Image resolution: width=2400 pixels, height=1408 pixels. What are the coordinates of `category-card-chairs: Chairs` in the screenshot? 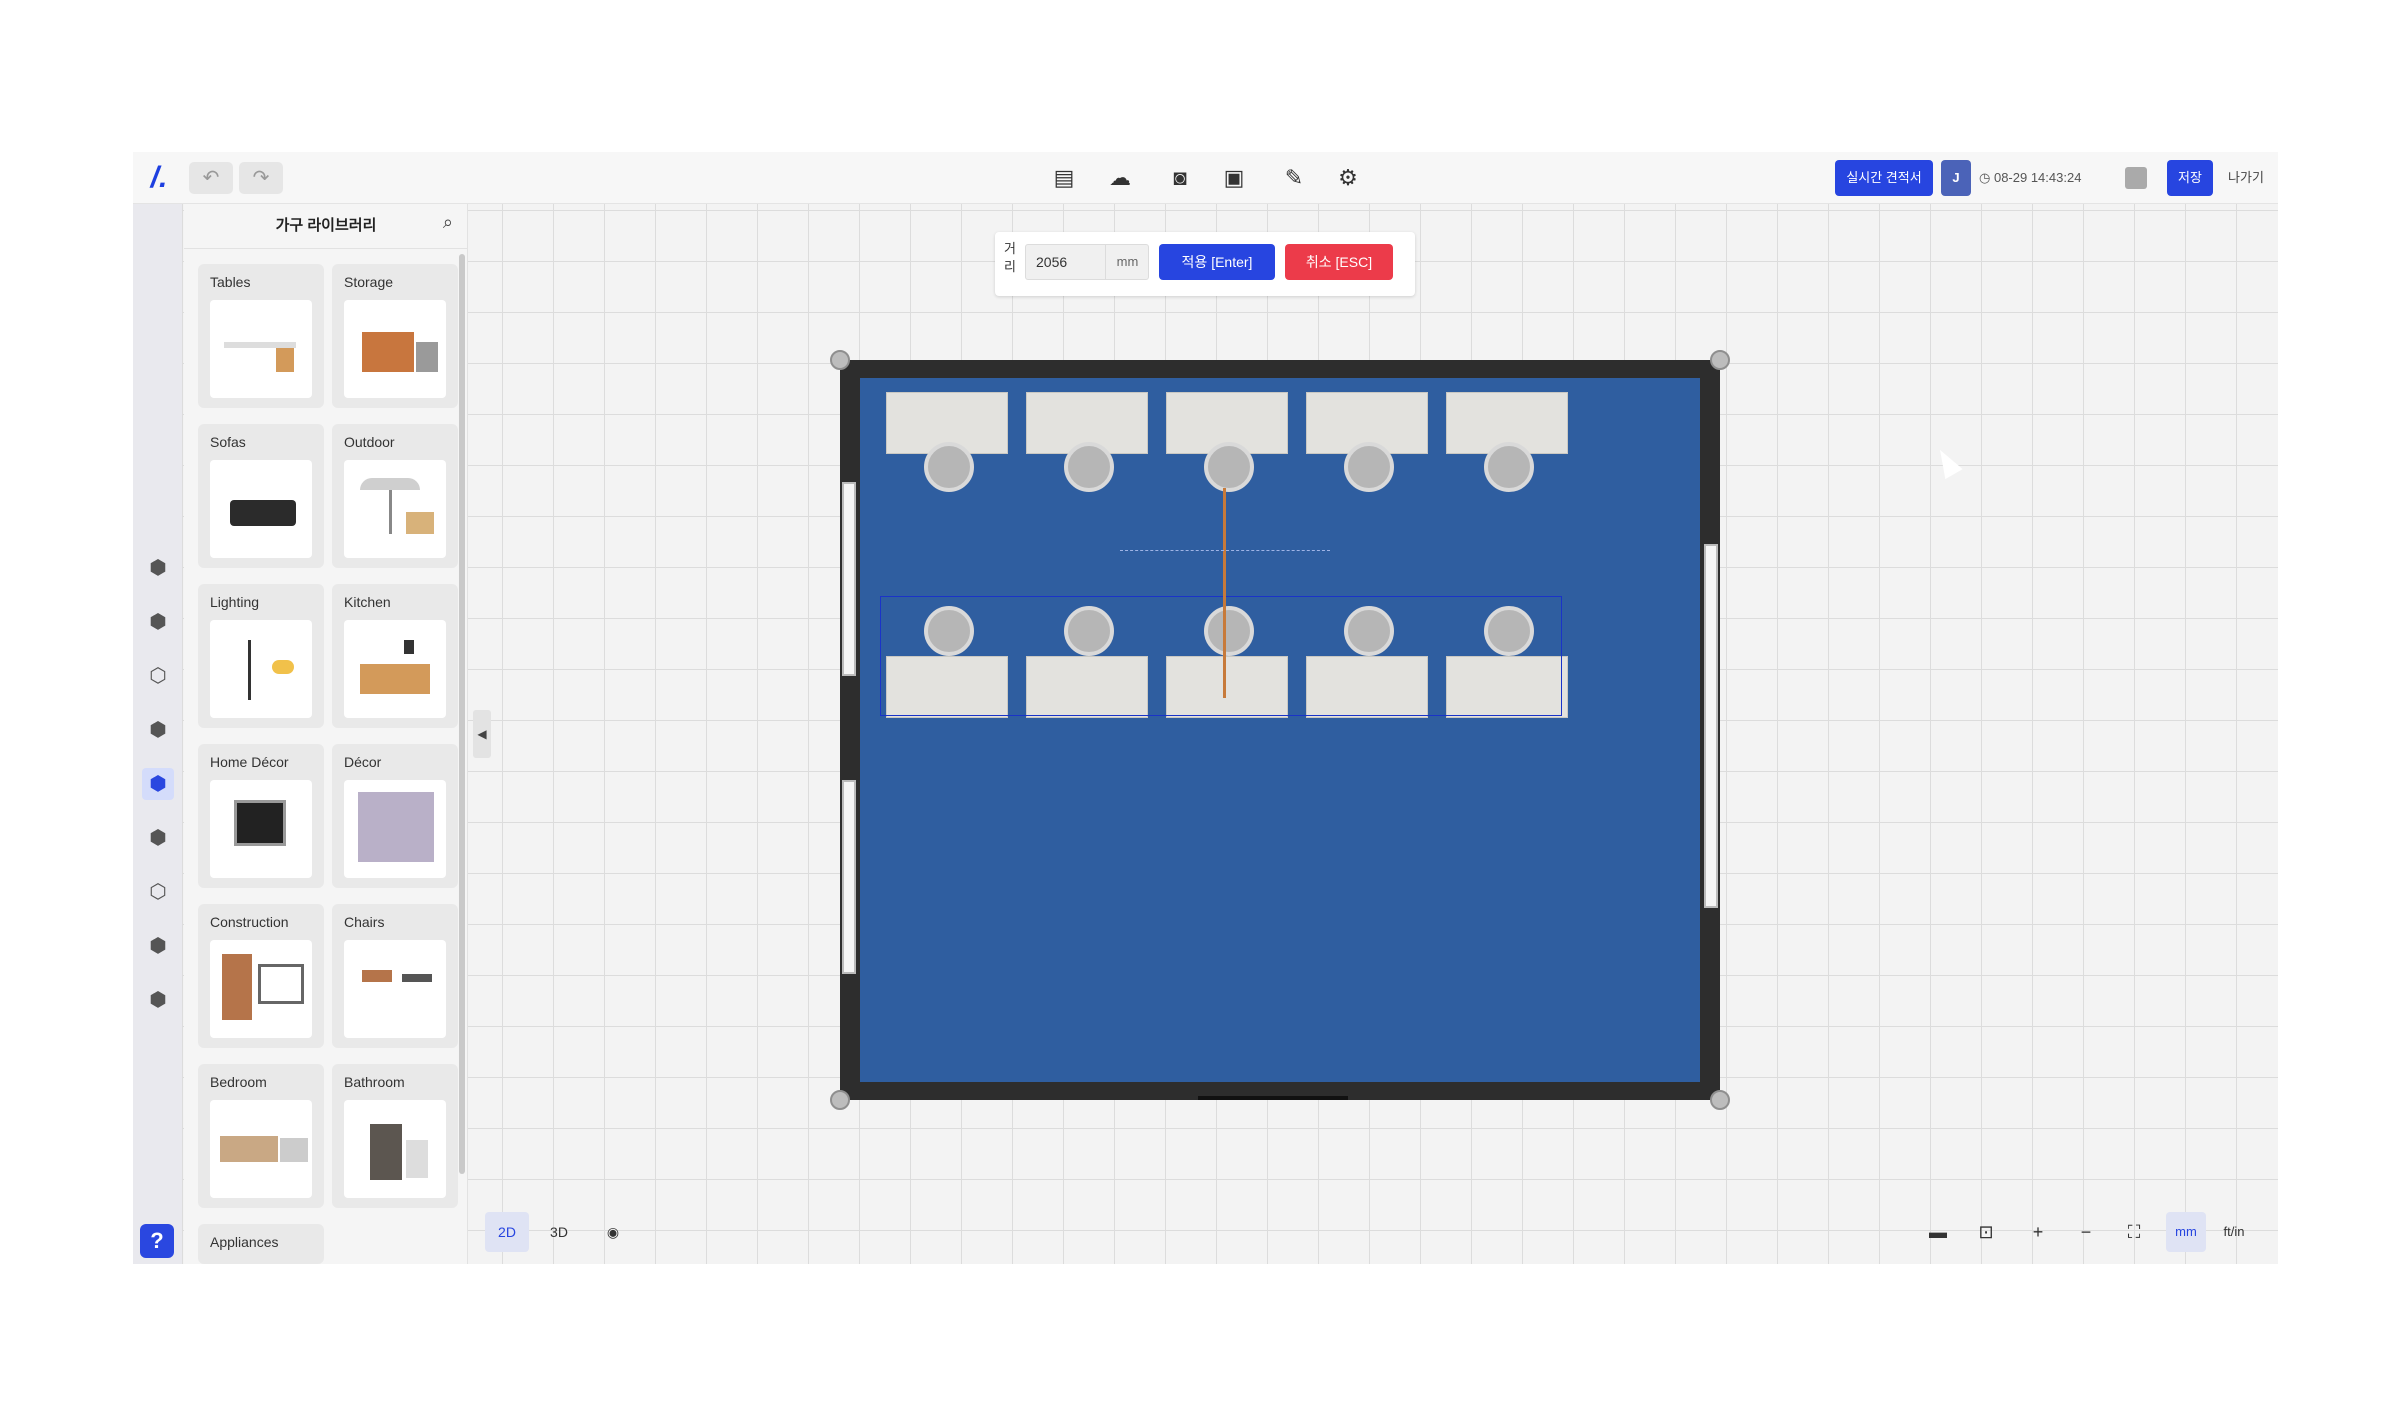 It's located at (395, 976).